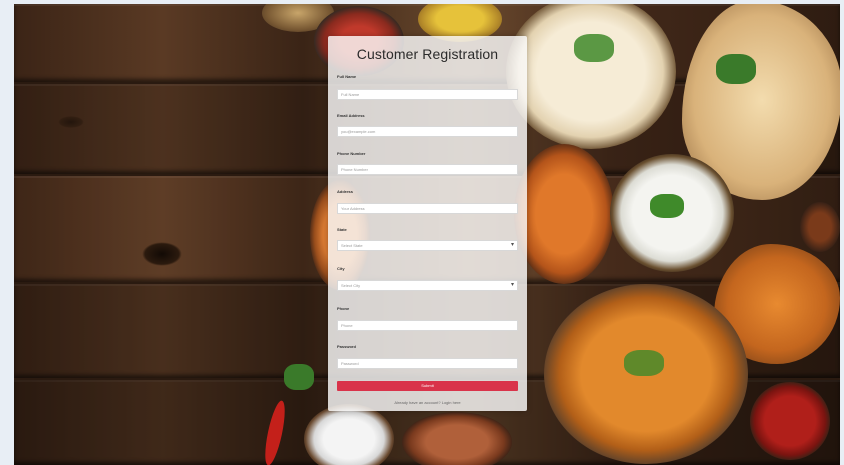 The width and height of the screenshot is (844, 465). I want to click on password-label: Password, so click(346, 346).